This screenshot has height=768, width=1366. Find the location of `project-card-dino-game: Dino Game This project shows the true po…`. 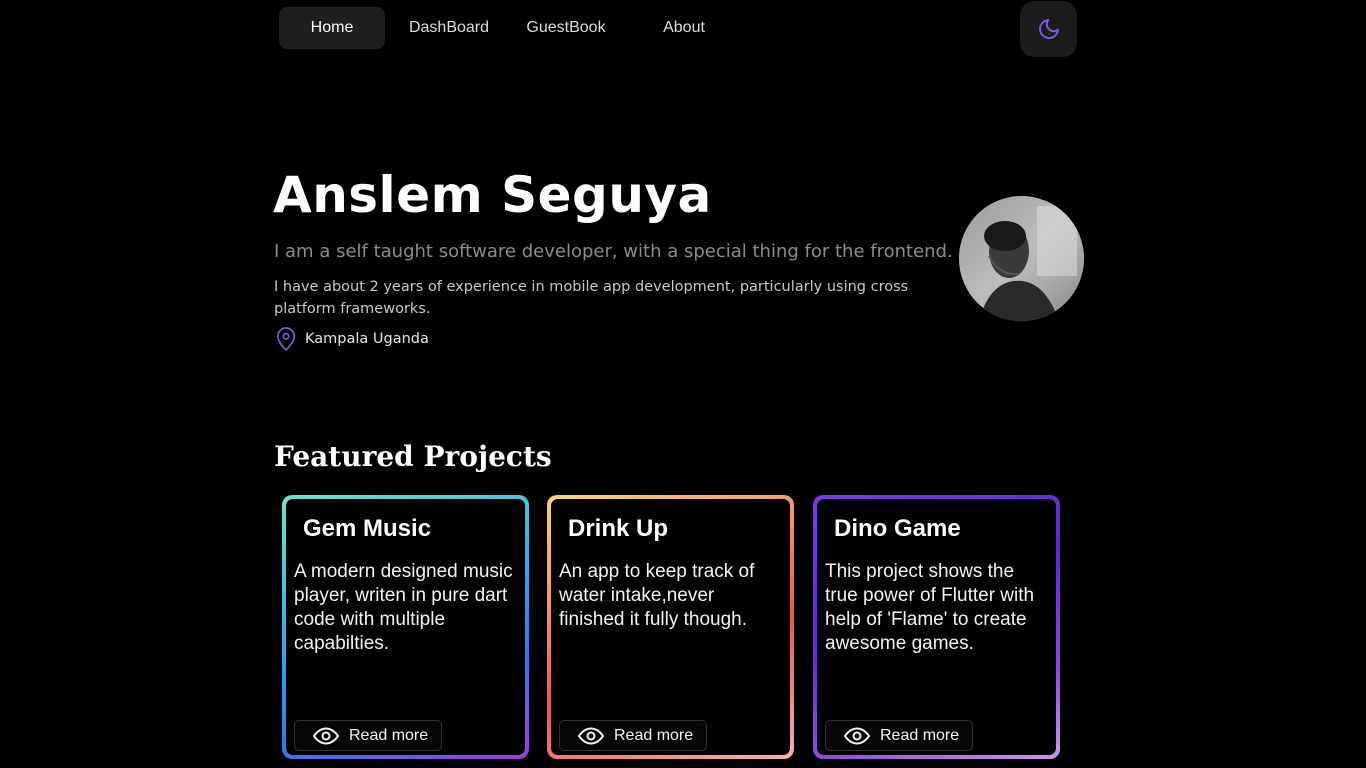

project-card-dino-game: Dino Game This project shows the true po… is located at coordinates (936, 627).